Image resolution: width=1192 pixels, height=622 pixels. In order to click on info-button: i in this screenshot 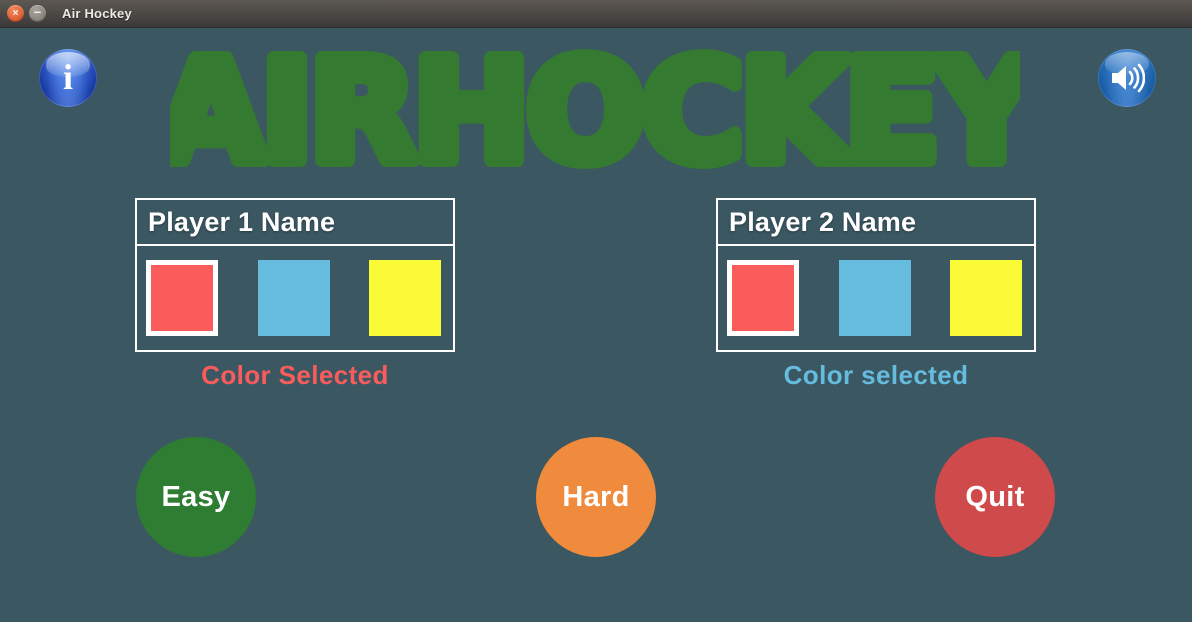, I will do `click(68, 78)`.